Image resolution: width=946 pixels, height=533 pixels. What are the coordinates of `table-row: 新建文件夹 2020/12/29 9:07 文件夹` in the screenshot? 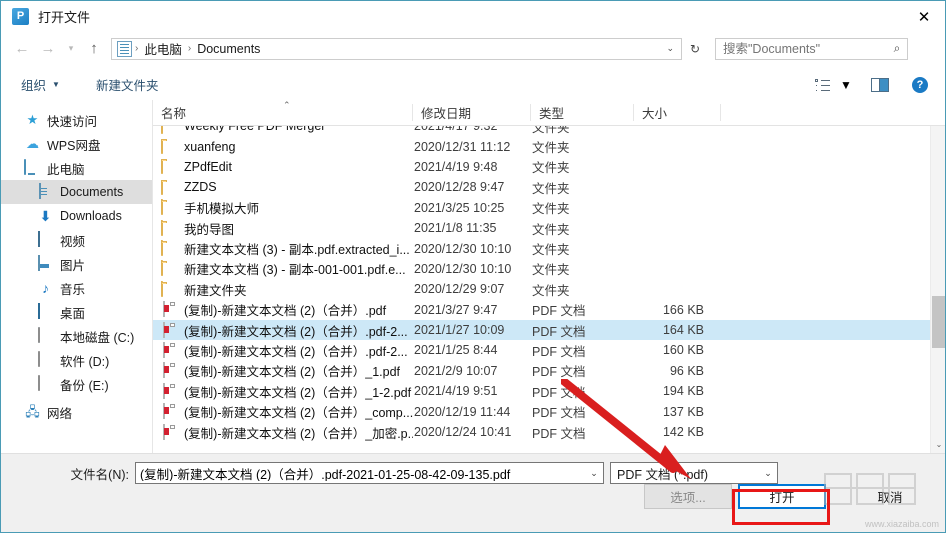 It's located at (541, 289).